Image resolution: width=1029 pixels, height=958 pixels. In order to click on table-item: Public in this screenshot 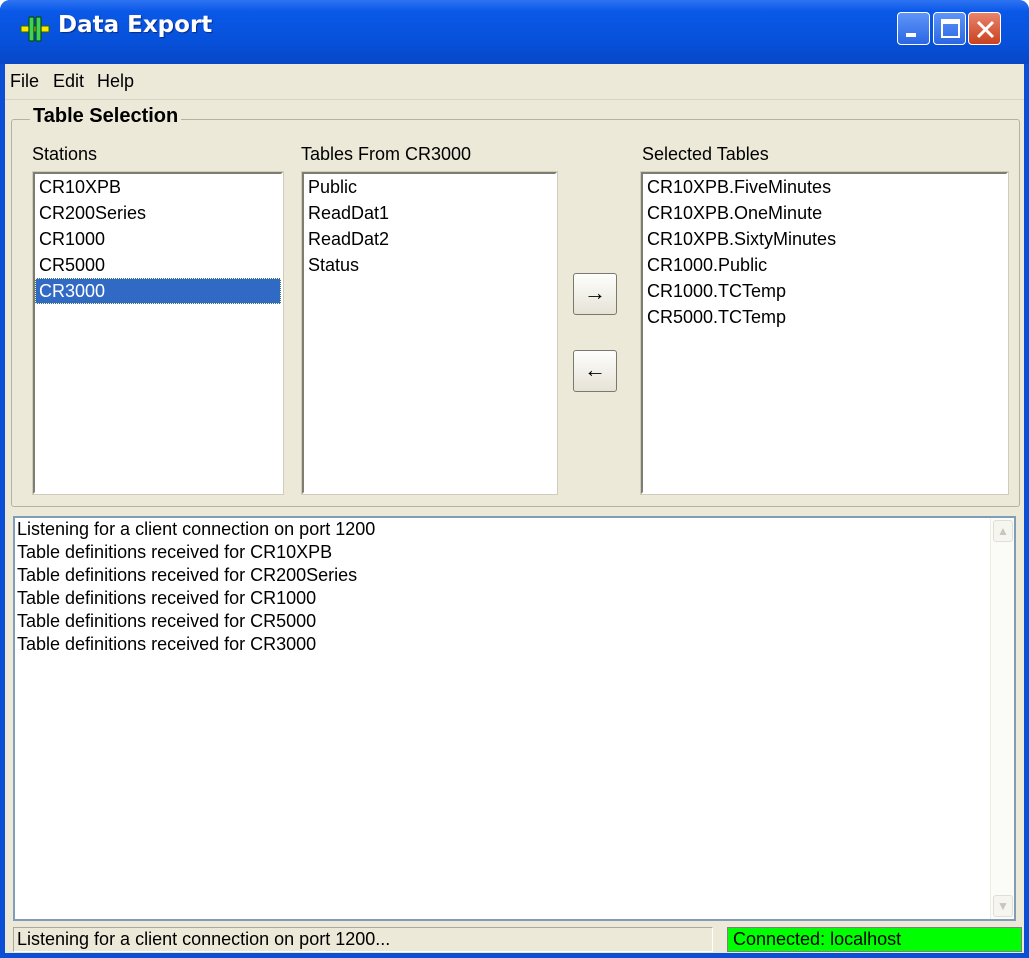, I will do `click(429, 187)`.